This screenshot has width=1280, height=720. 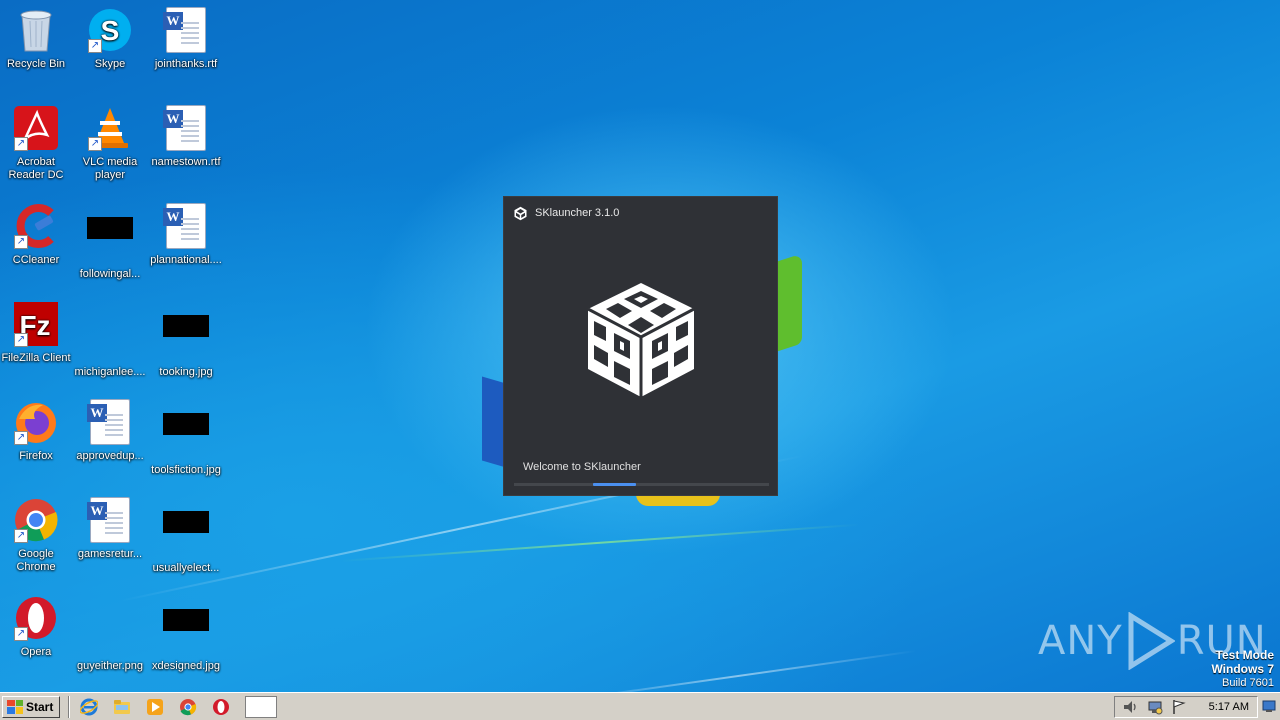 I want to click on desktop-icon: Recycle Bin, so click(x=37, y=39).